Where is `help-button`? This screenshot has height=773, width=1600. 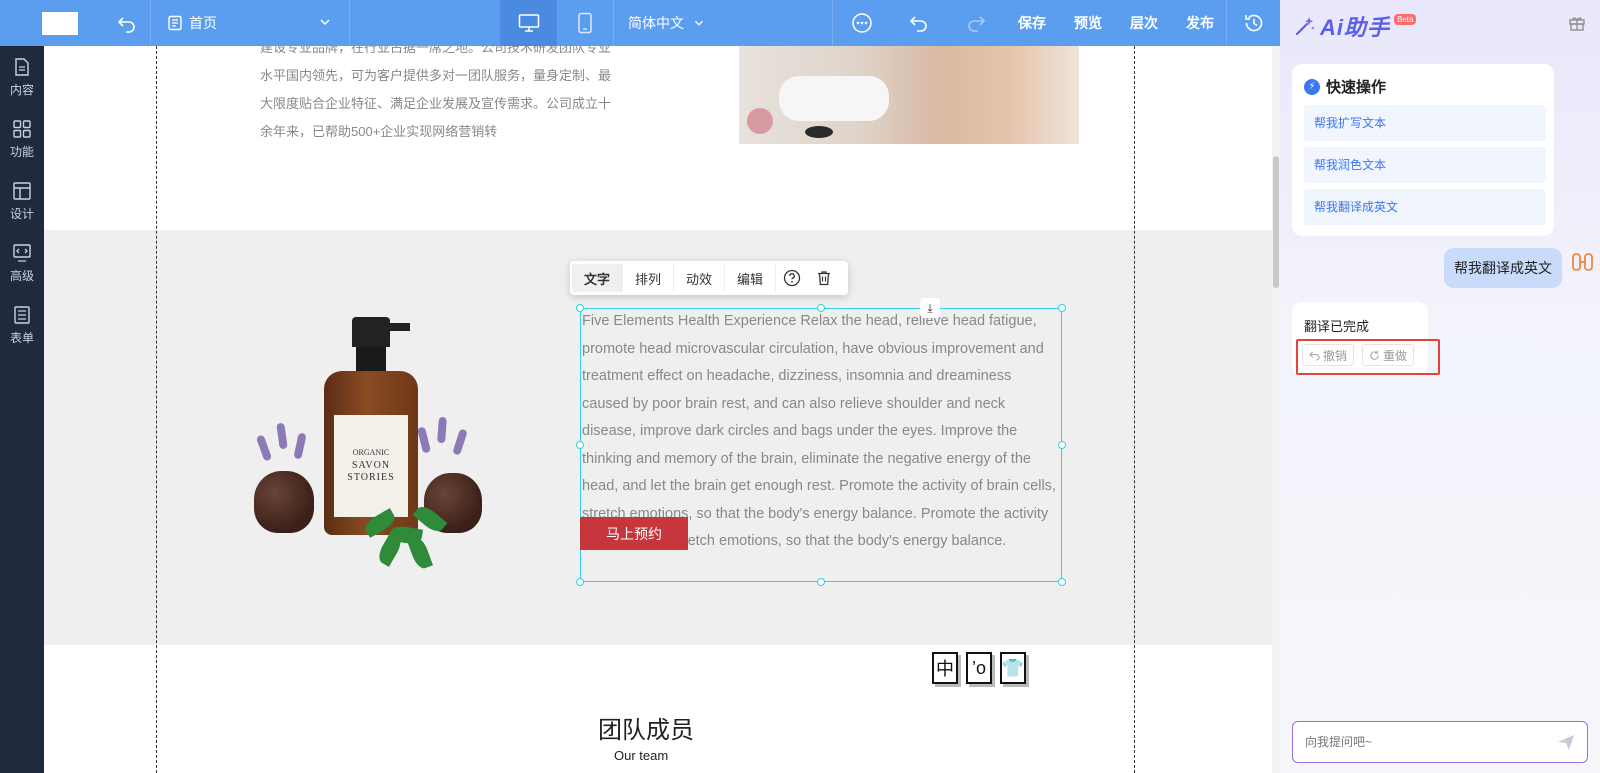
help-button is located at coordinates (792, 278).